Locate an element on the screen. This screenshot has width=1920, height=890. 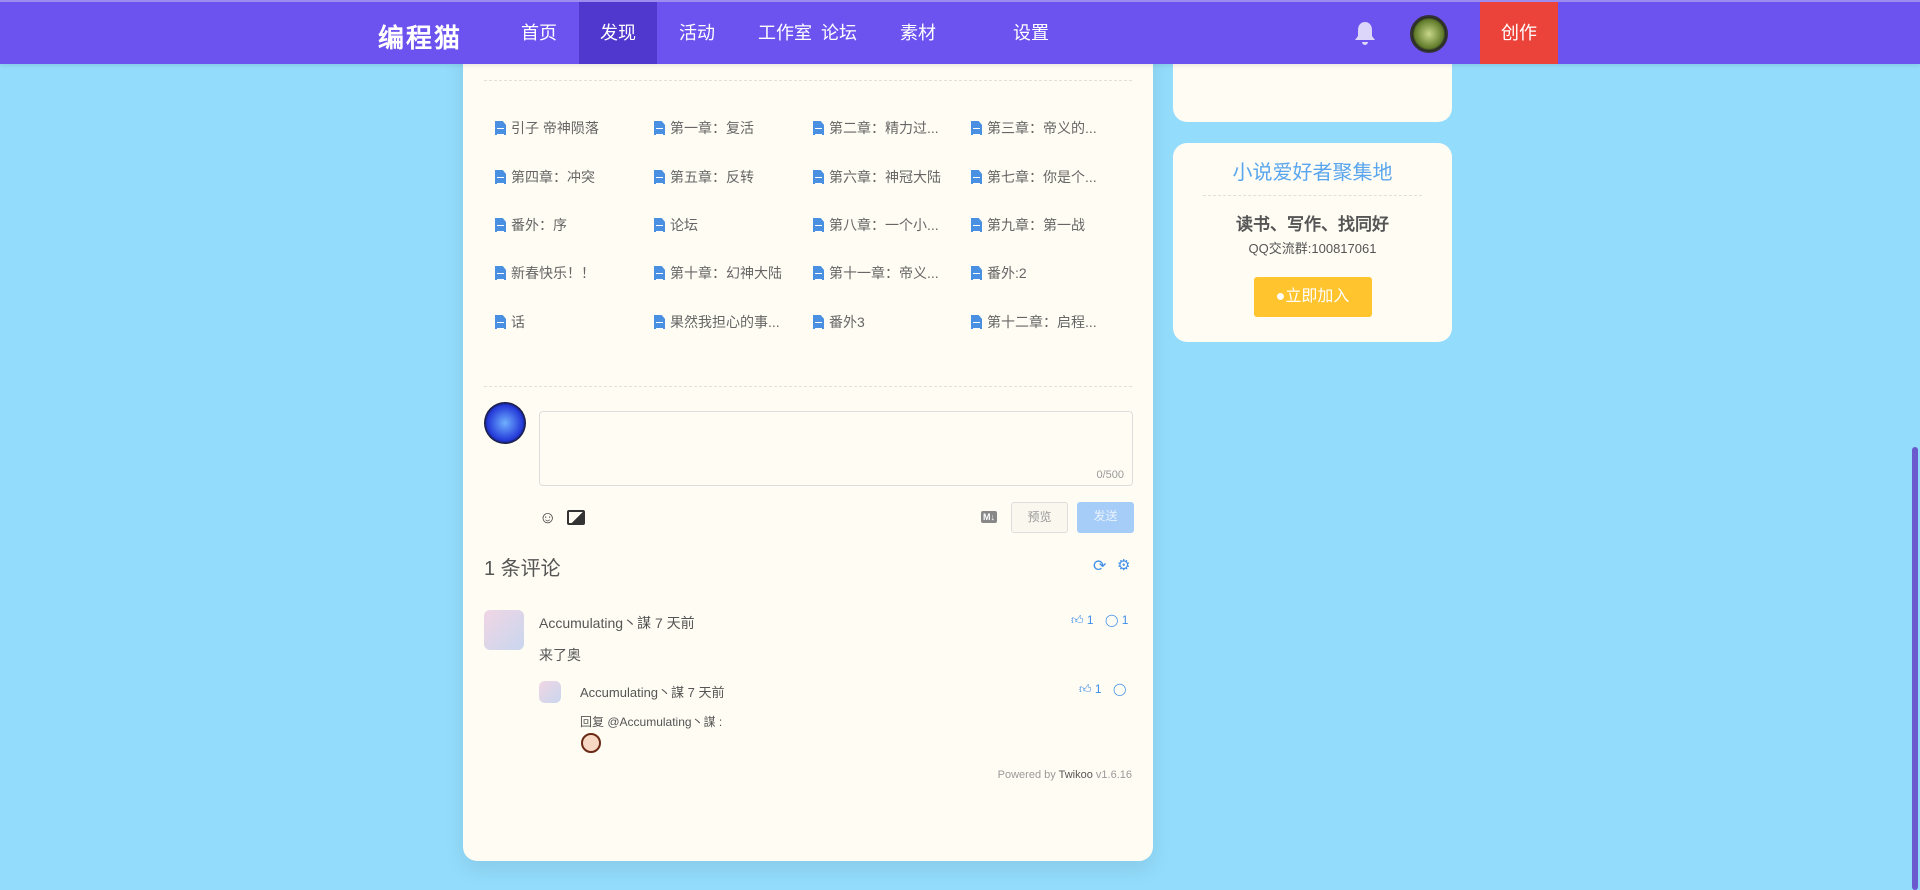
chapter-link: 第九章：第一战 is located at coordinates (1028, 225).